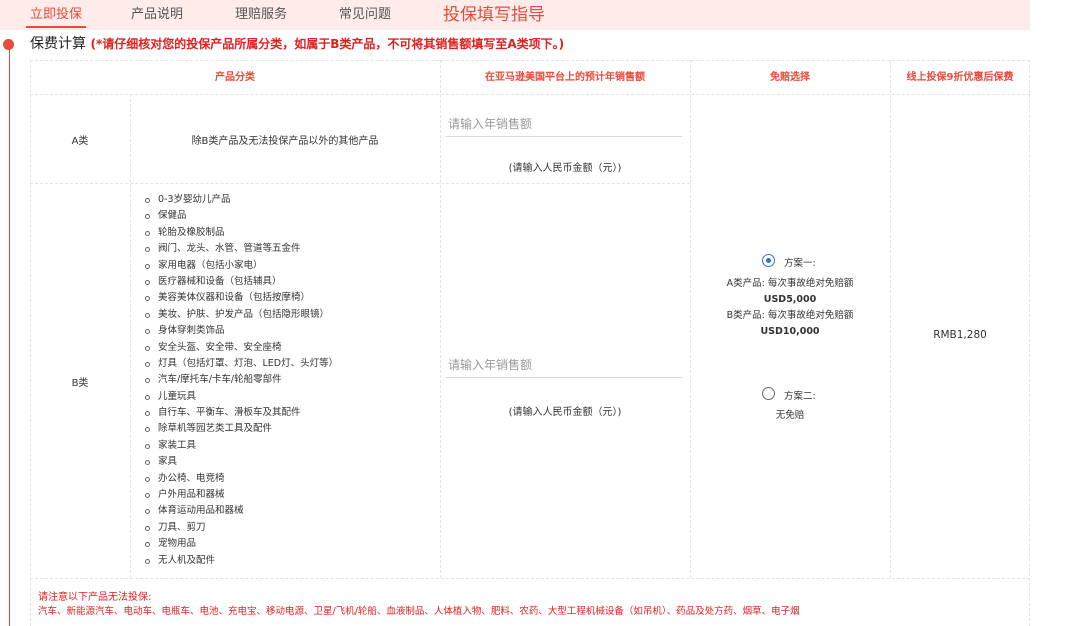  Describe the element at coordinates (240, 479) in the screenshot. I see `b-product-item: 办公椅、电竞椅` at that location.